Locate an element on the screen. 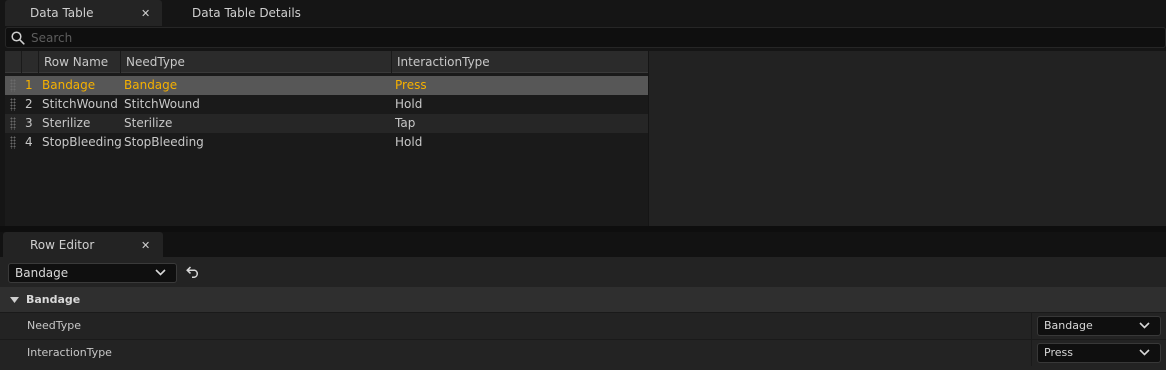 This screenshot has height=370, width=1166. search-box is located at coordinates (585, 37).